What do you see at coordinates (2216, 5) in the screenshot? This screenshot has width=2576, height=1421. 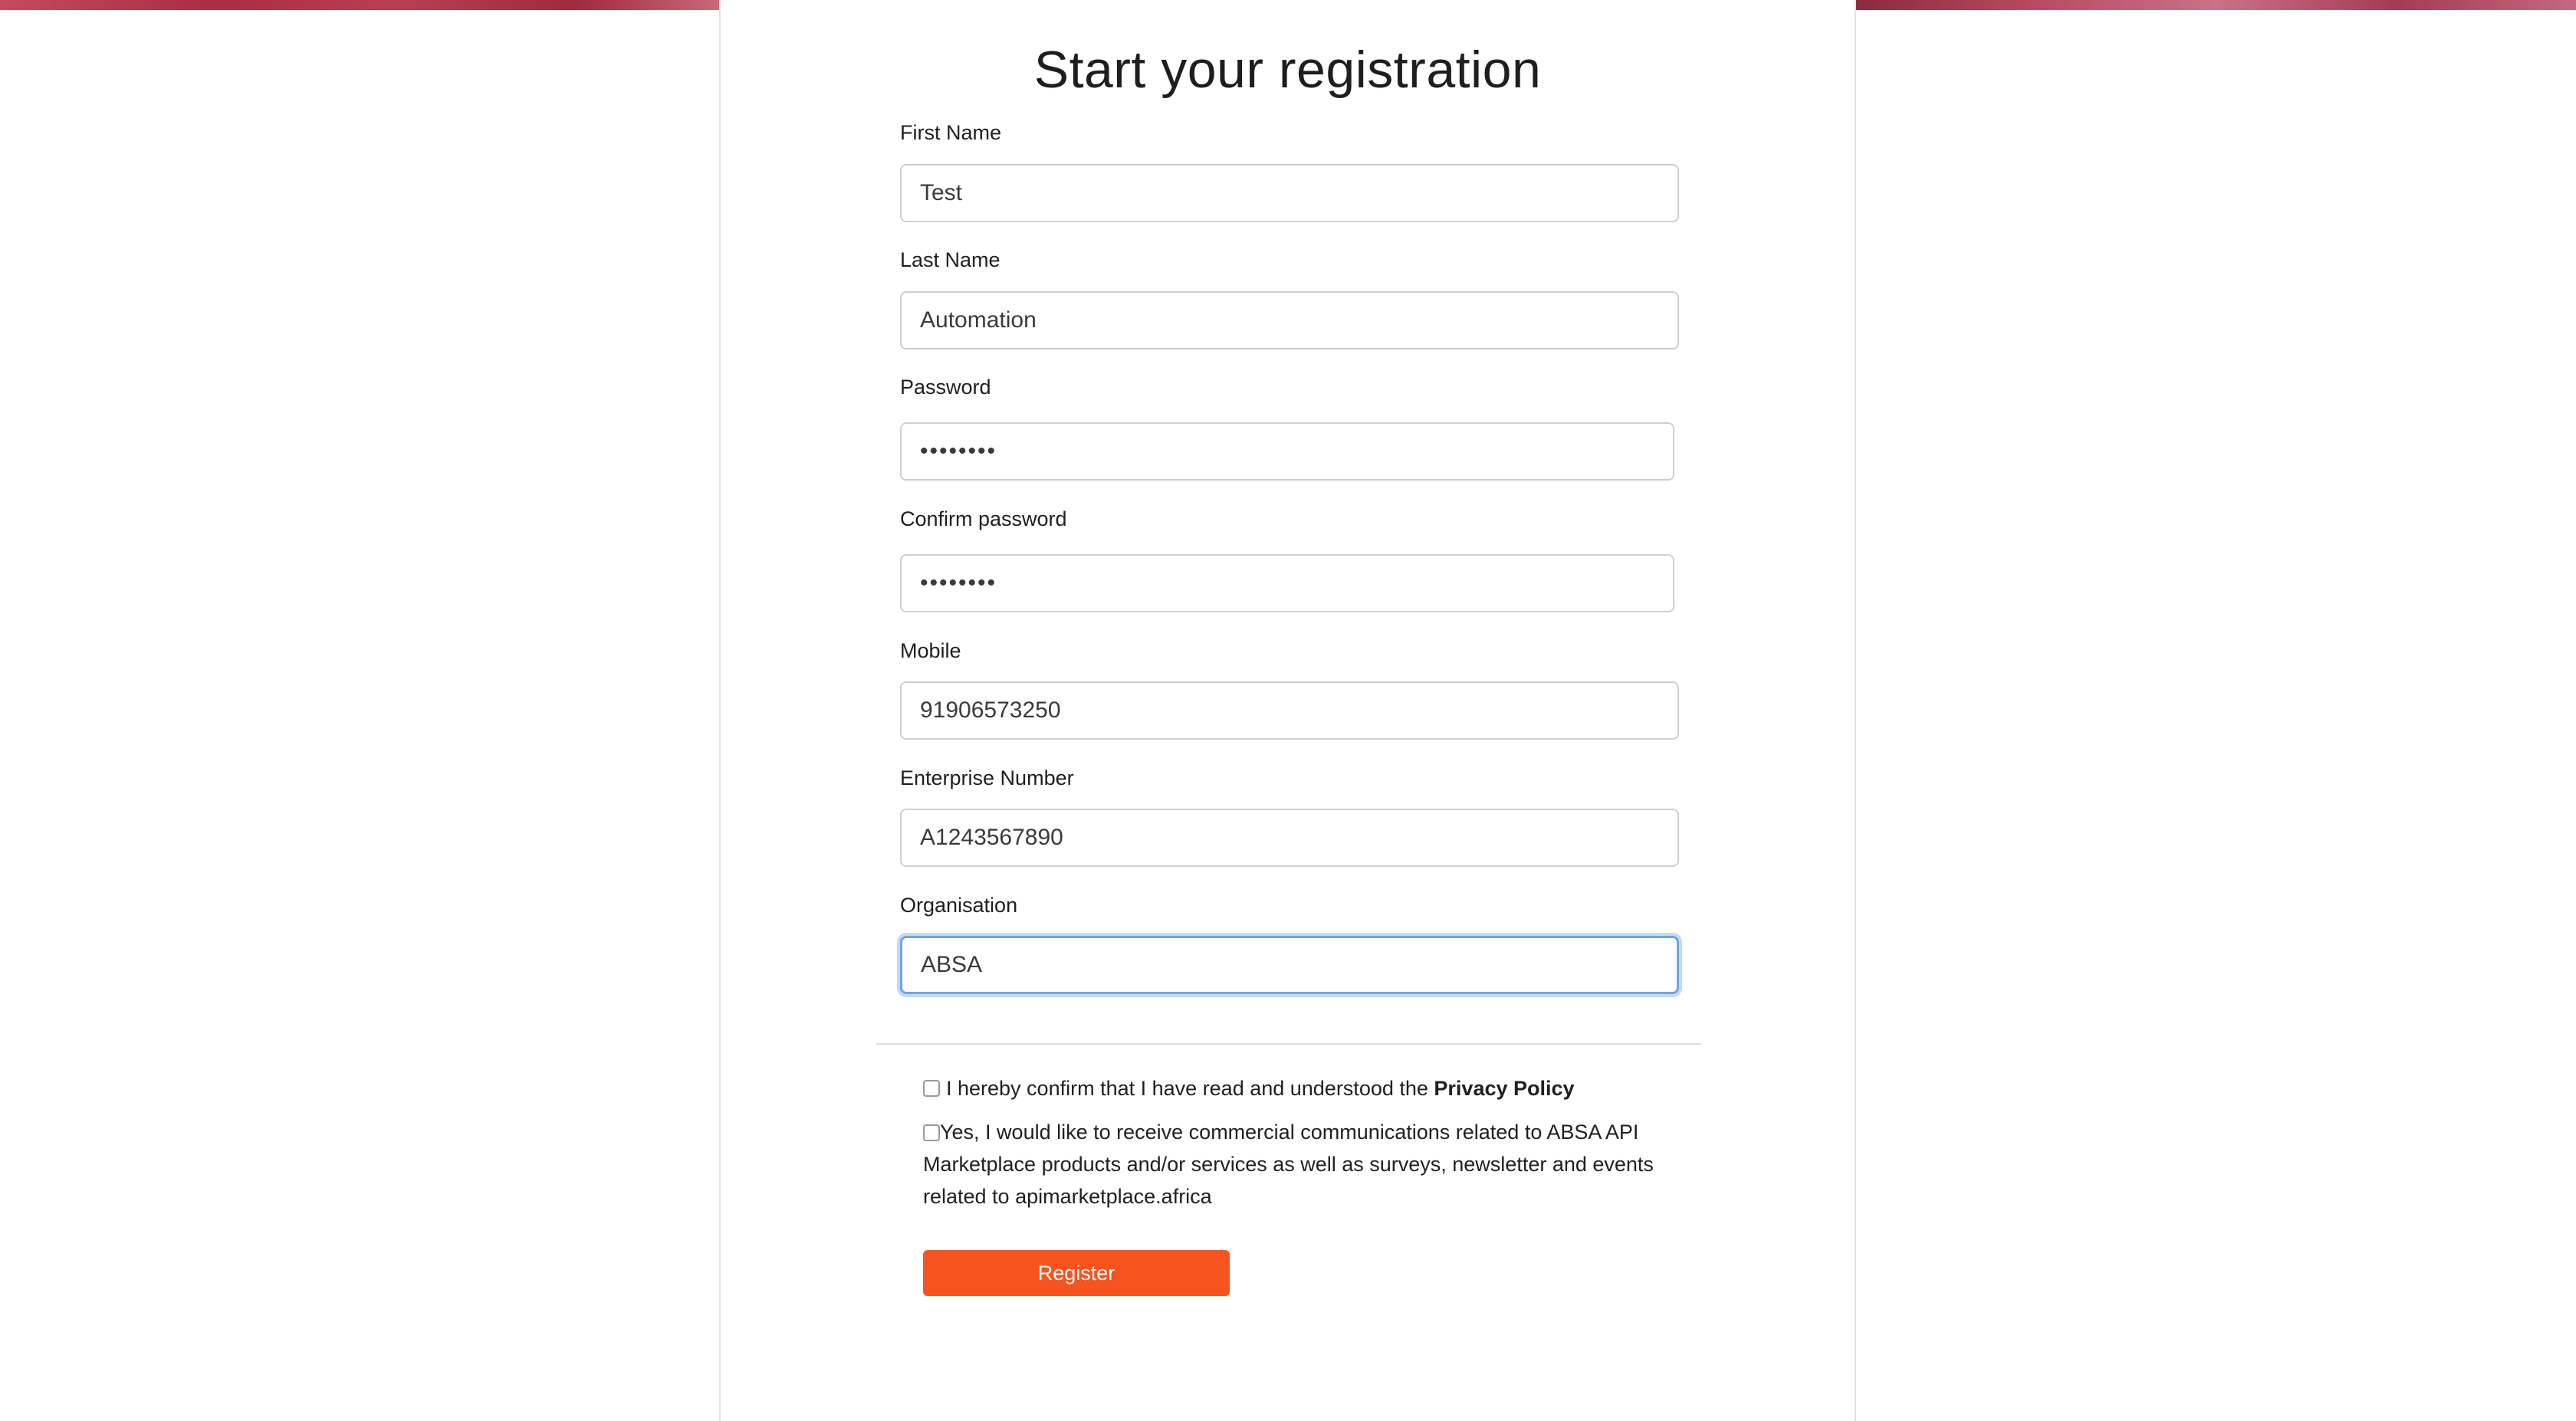 I see `background-image-right` at bounding box center [2216, 5].